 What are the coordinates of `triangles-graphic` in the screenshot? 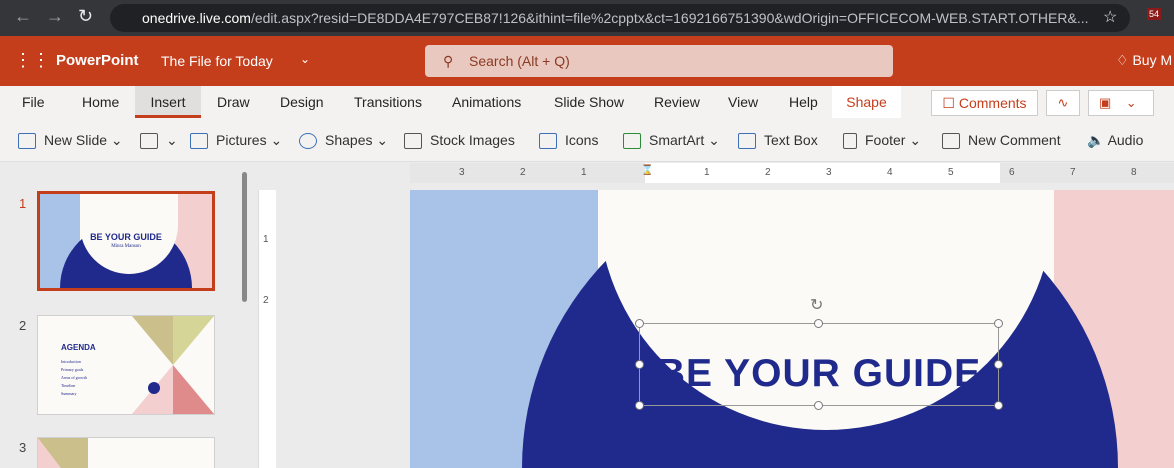 It's located at (63, 453).